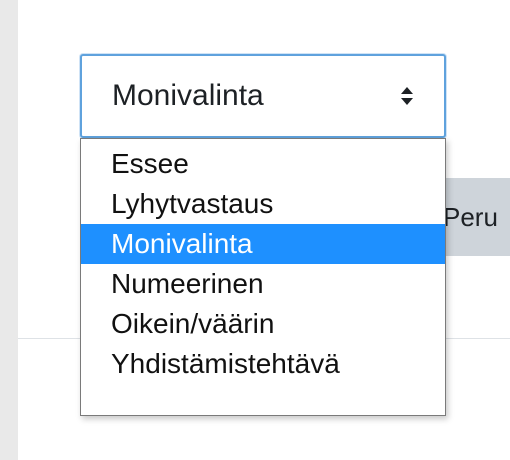 Image resolution: width=510 pixels, height=460 pixels. I want to click on option-monivalinta: Monivalinta, so click(263, 244).